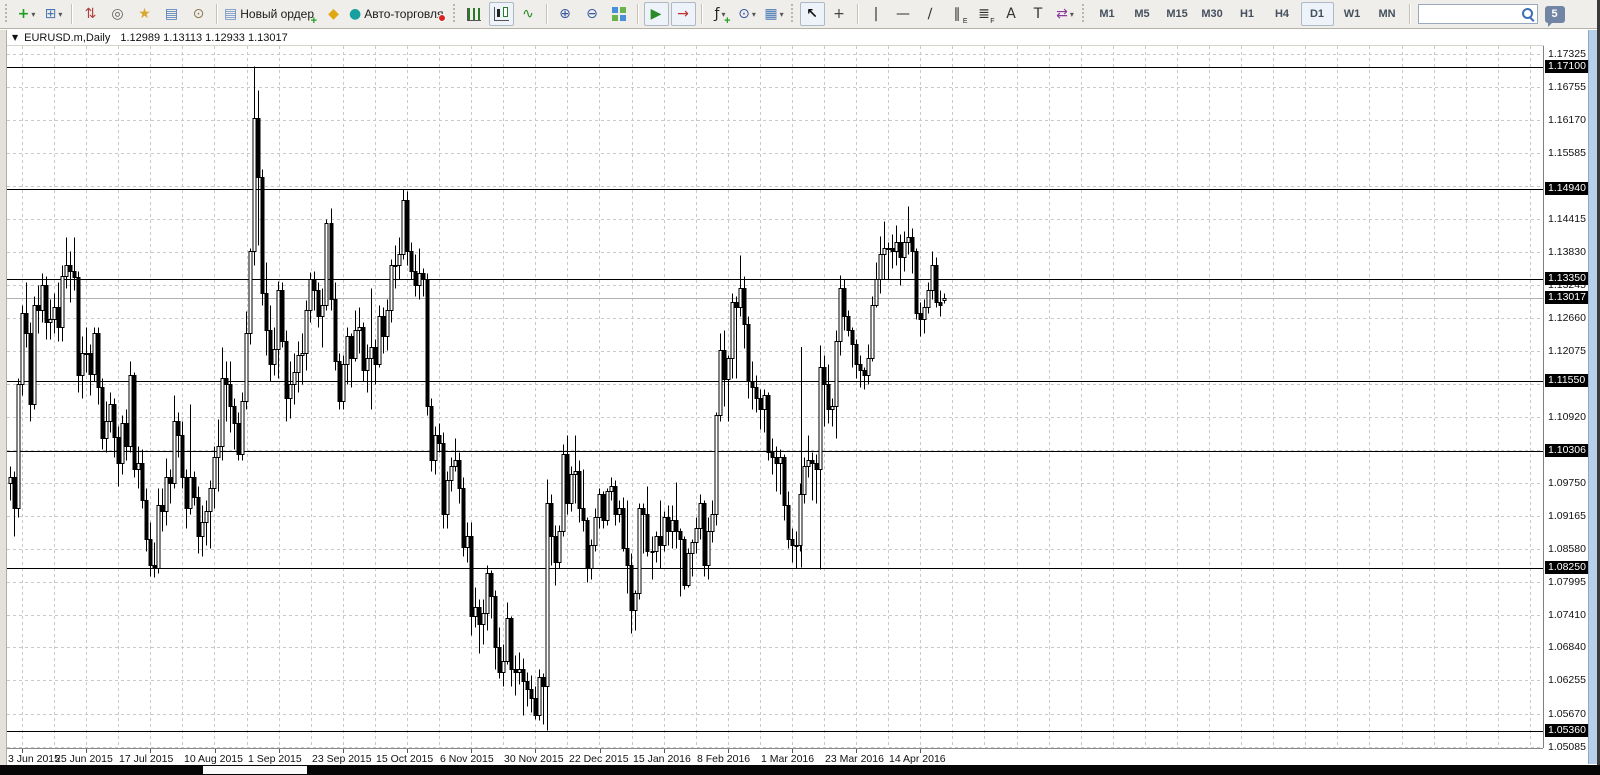 This screenshot has width=1600, height=775. I want to click on arrows-button-icon: ⇄, so click(1062, 14).